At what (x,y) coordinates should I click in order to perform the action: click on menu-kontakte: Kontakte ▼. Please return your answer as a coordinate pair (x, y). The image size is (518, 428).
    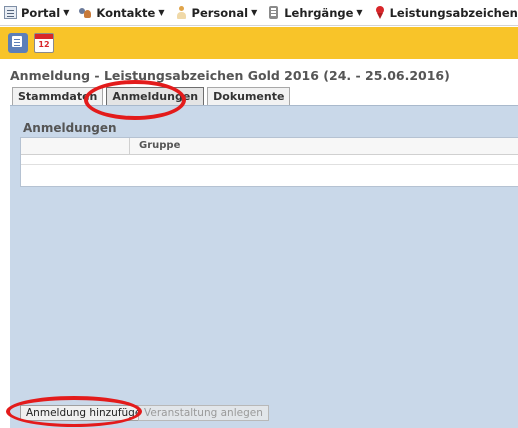
    Looking at the image, I should click on (122, 12).